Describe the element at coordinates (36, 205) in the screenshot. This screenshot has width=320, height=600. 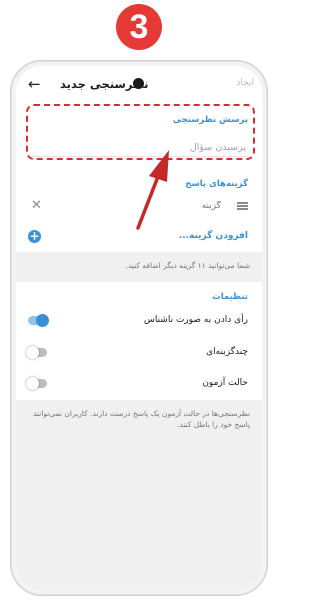
I see `close-icon: ✕` at that location.